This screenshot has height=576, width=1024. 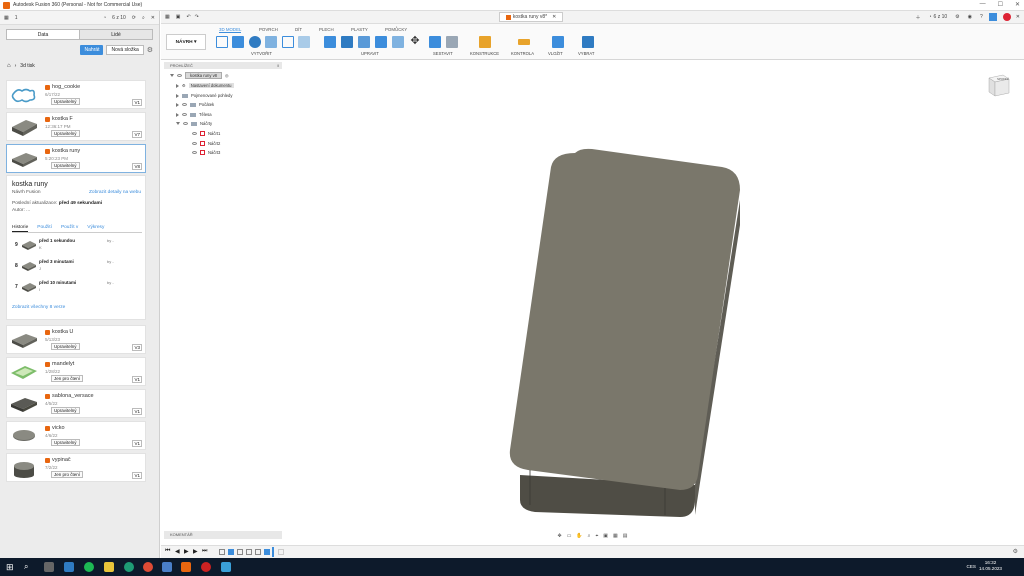 I want to click on redo-icon: ↷, so click(x=197, y=17).